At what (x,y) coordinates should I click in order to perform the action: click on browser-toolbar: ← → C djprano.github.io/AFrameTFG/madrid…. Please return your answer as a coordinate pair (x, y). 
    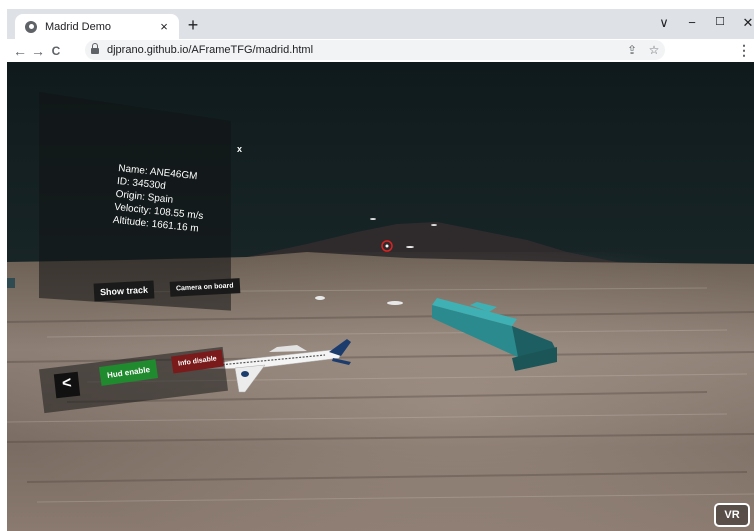
    Looking at the image, I should click on (380, 50).